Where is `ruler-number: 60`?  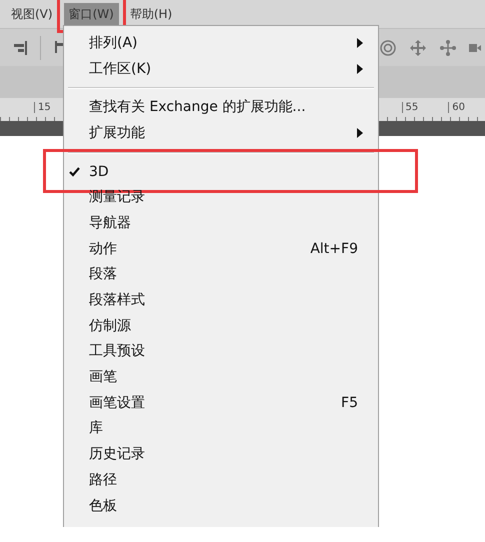
ruler-number: 60 is located at coordinates (456, 107).